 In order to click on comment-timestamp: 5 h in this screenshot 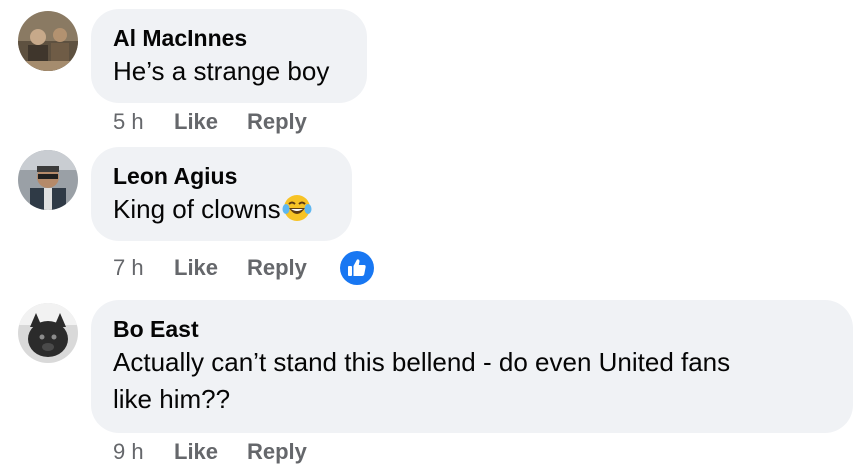, I will do `click(128, 122)`.